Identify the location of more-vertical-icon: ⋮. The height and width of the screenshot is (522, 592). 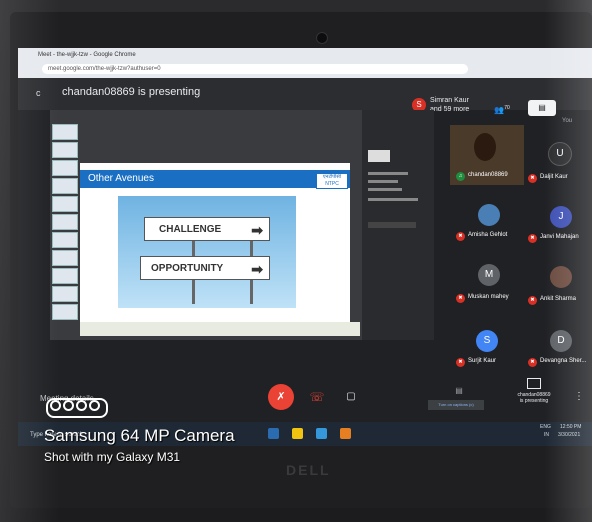
(579, 396).